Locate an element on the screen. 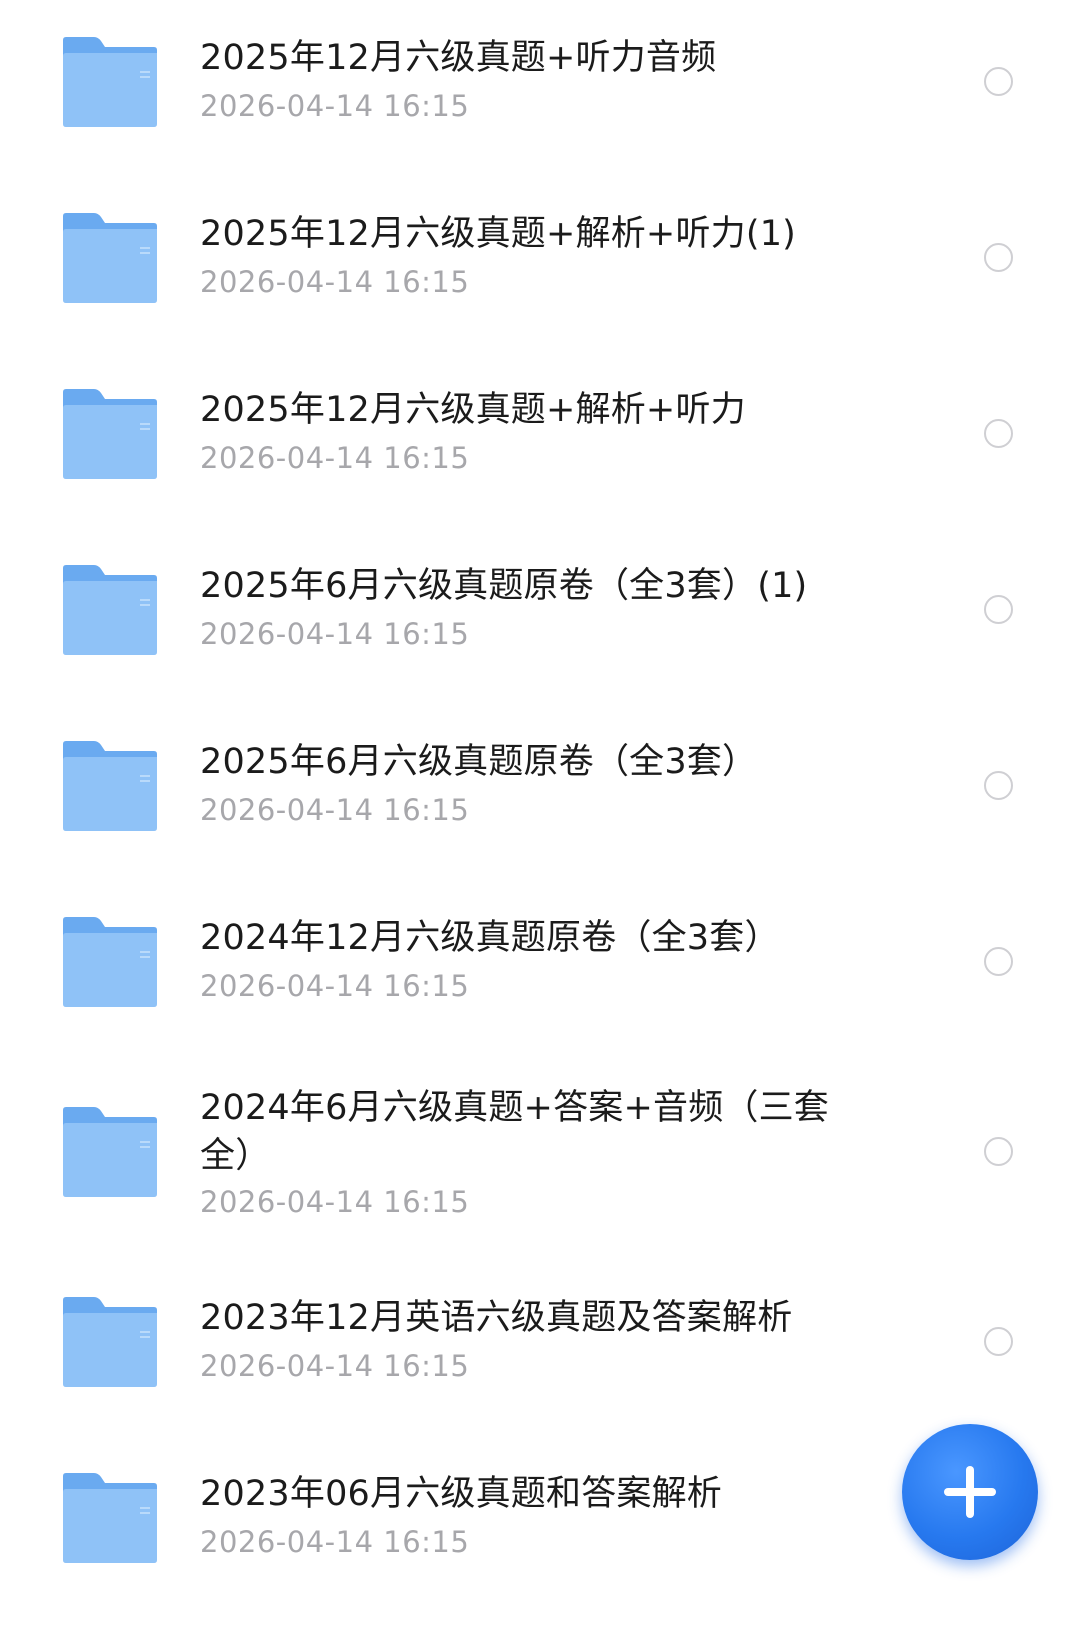  file-name: 2025年12月六级真题+听力音频 is located at coordinates (458, 58).